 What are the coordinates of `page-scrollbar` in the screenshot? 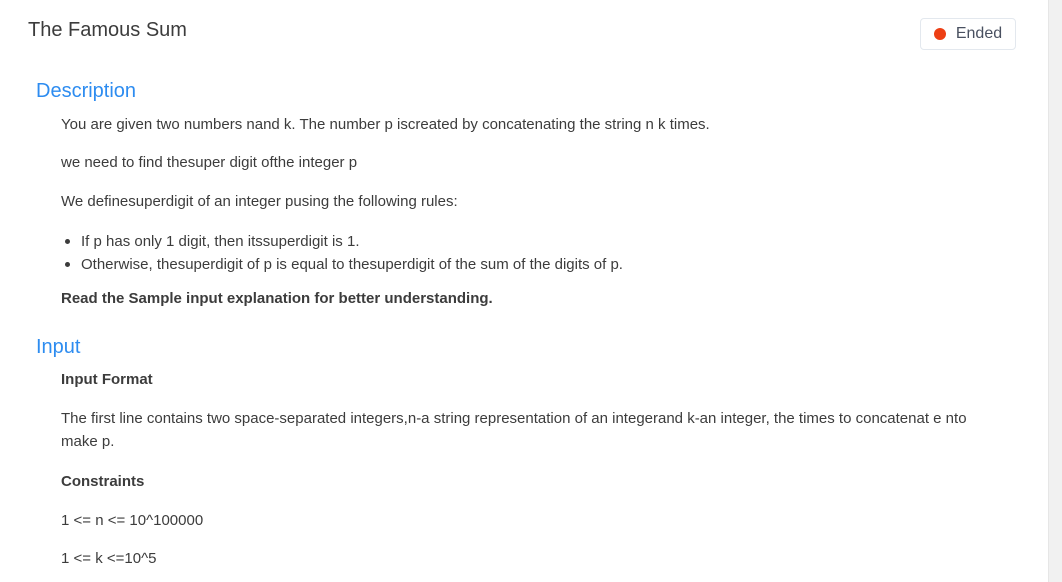 It's located at (1055, 291).